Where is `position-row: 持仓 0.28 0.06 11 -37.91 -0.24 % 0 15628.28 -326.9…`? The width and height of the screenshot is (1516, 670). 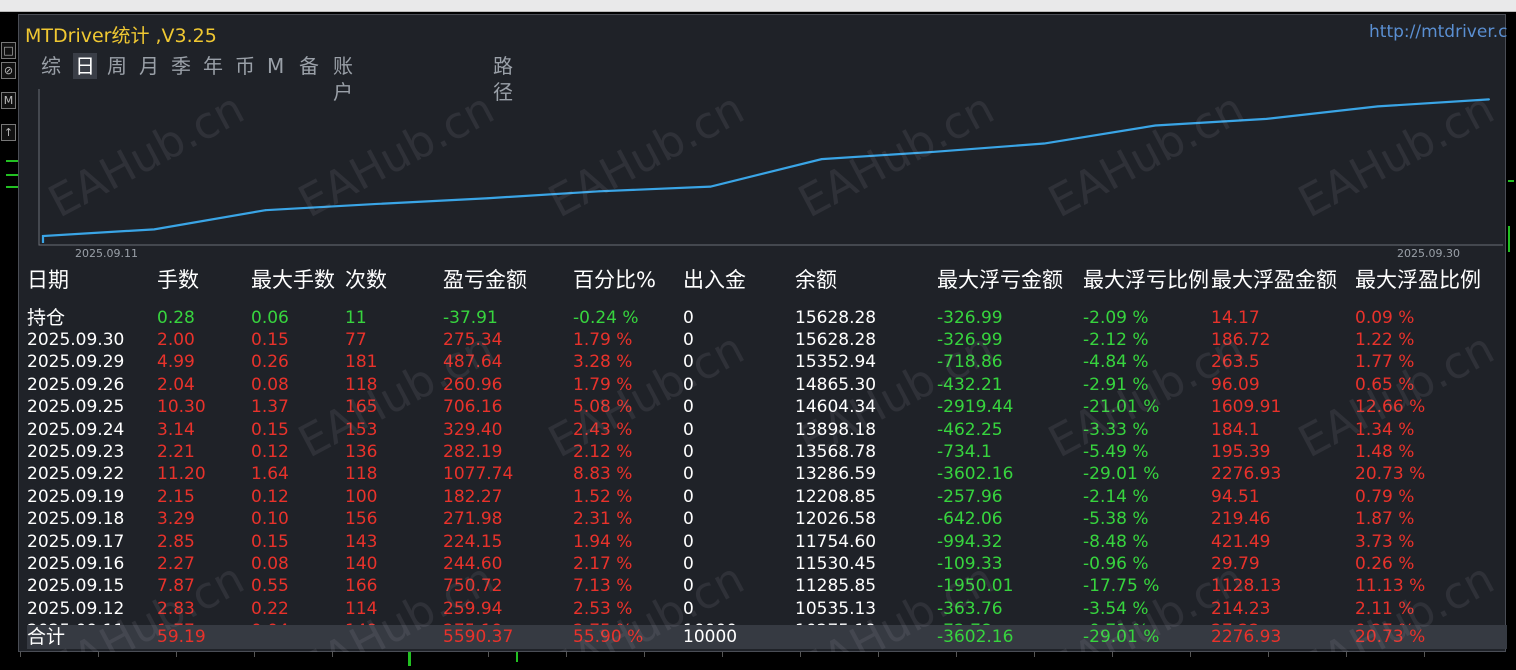
position-row: 持仓 0.28 0.06 11 -37.91 -0.24 % 0 15628.28 -326.9… is located at coordinates (767, 318).